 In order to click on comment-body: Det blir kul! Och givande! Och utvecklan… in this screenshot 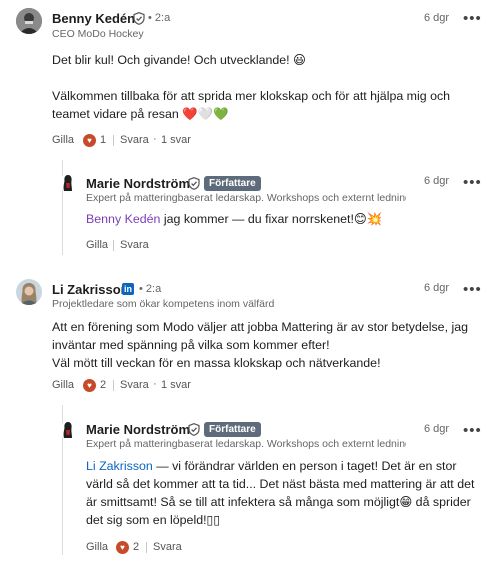, I will do `click(267, 87)`.